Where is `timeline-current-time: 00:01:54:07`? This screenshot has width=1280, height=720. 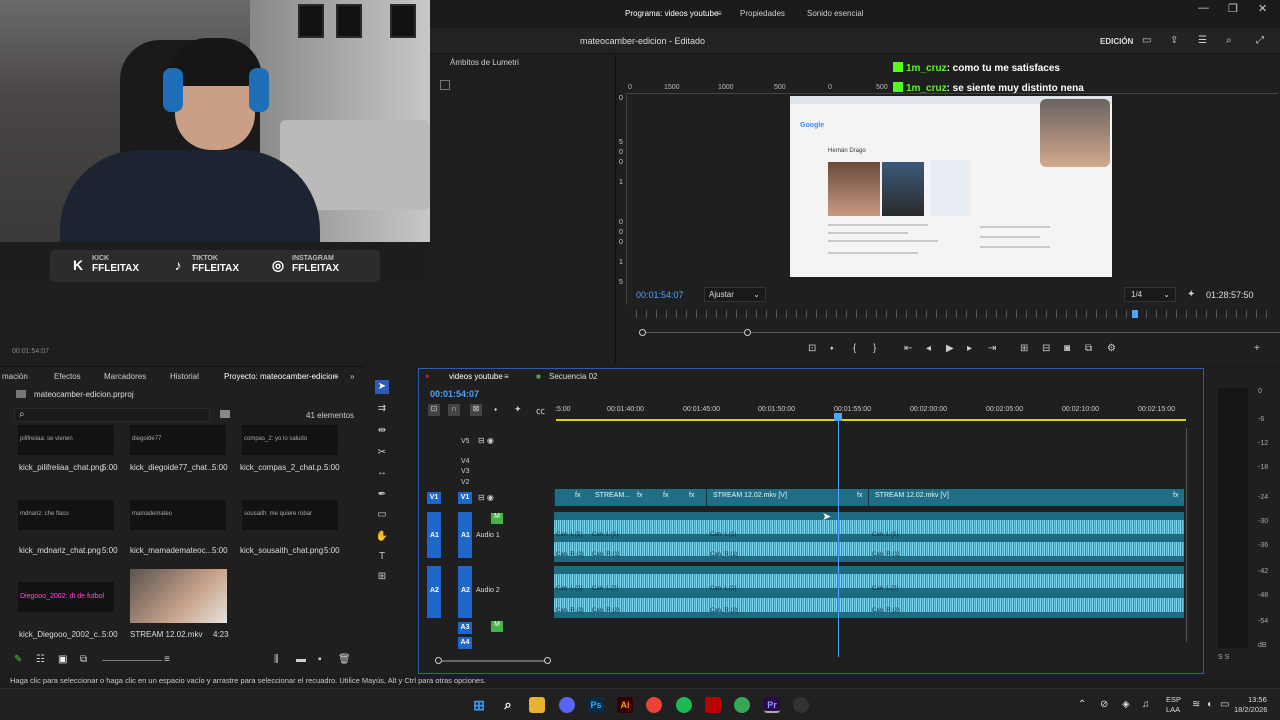
timeline-current-time: 00:01:54:07 is located at coordinates (454, 394).